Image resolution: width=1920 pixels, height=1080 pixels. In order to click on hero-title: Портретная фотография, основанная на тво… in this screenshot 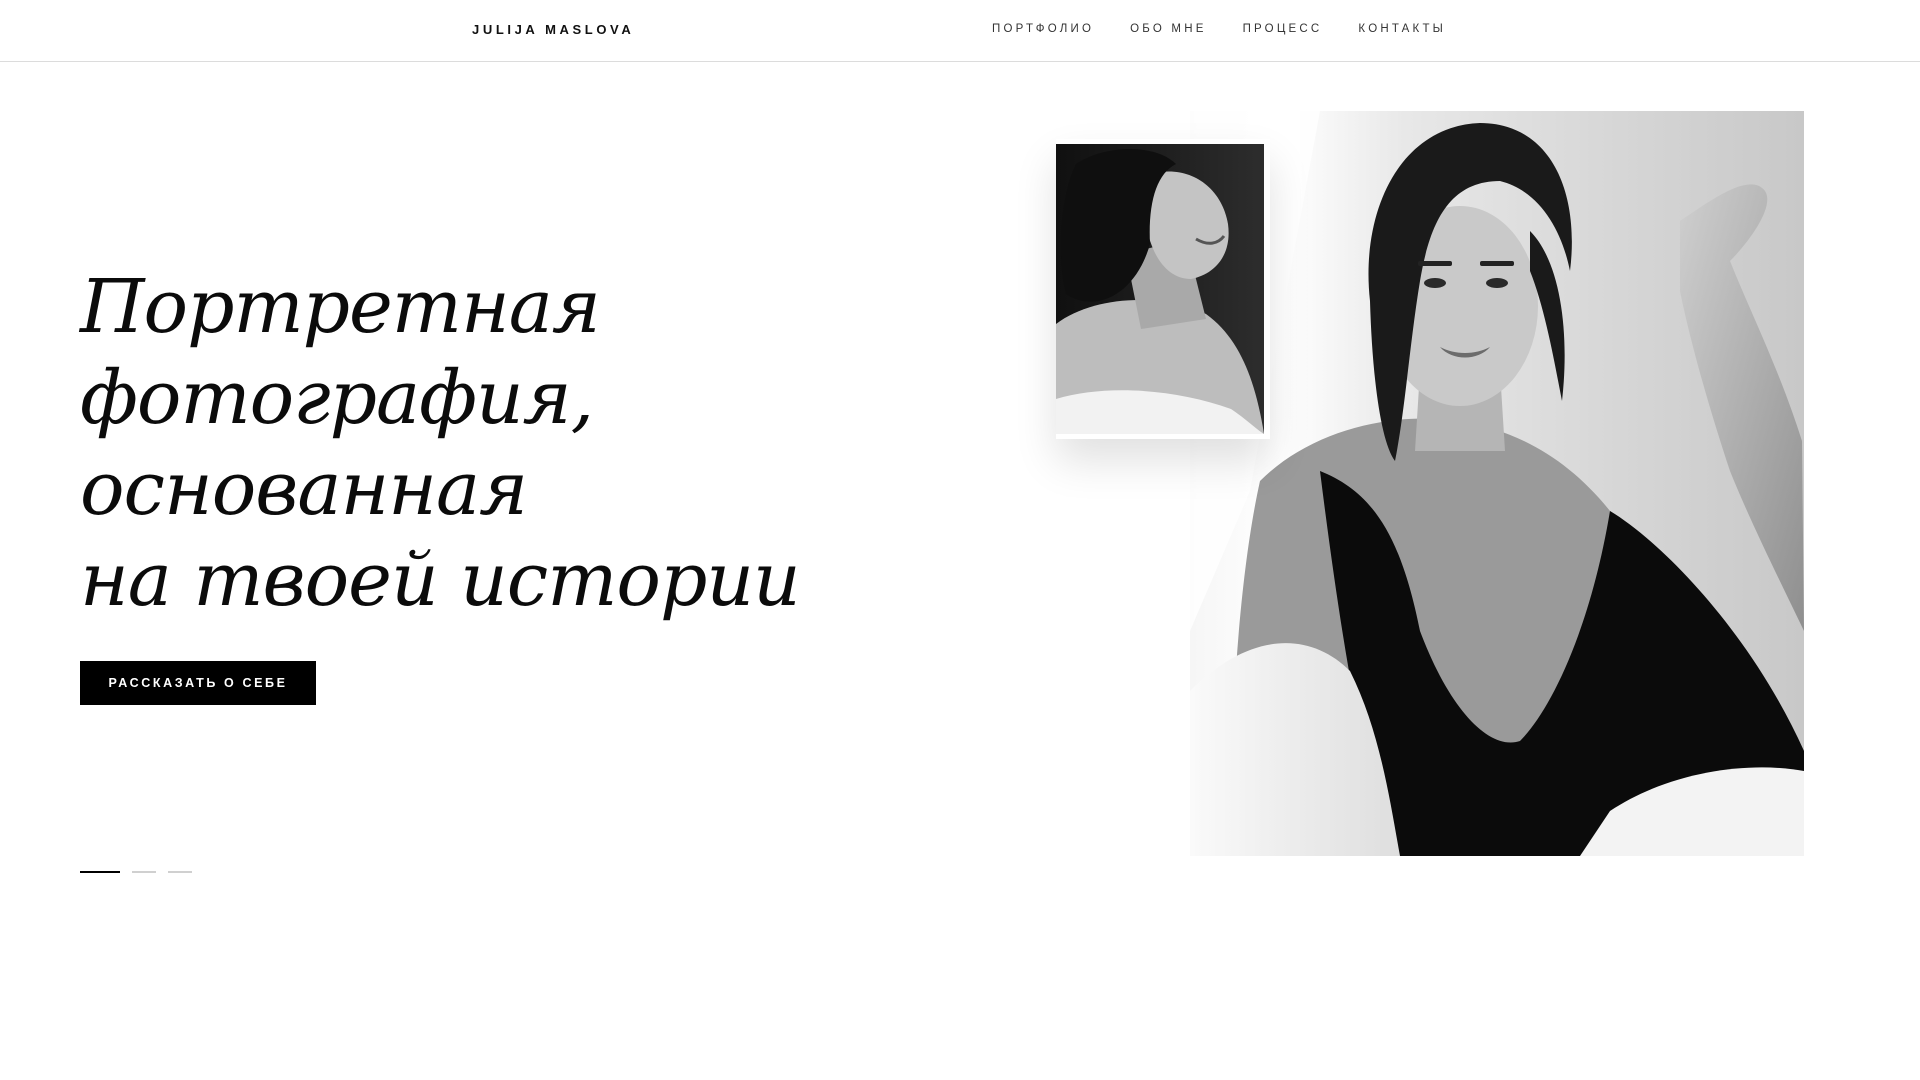, I will do `click(460, 444)`.